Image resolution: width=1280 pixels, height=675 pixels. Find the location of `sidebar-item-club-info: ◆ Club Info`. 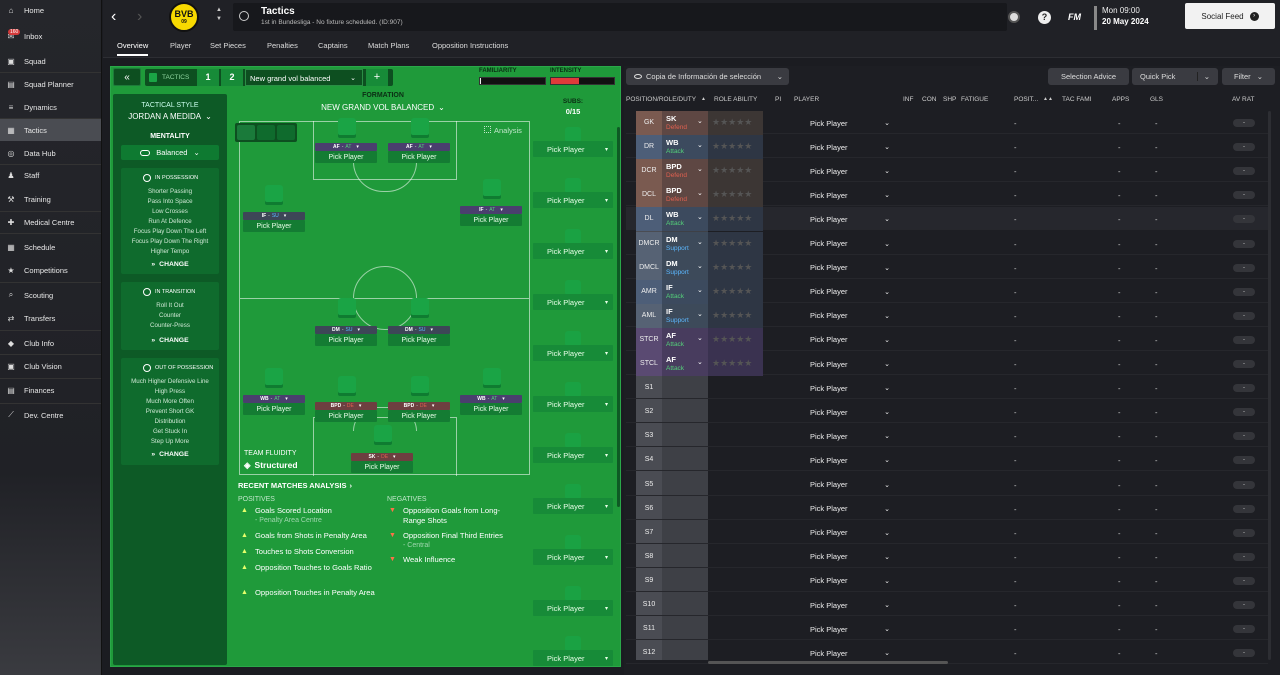

sidebar-item-club-info: ◆ Club Info is located at coordinates (50, 343).